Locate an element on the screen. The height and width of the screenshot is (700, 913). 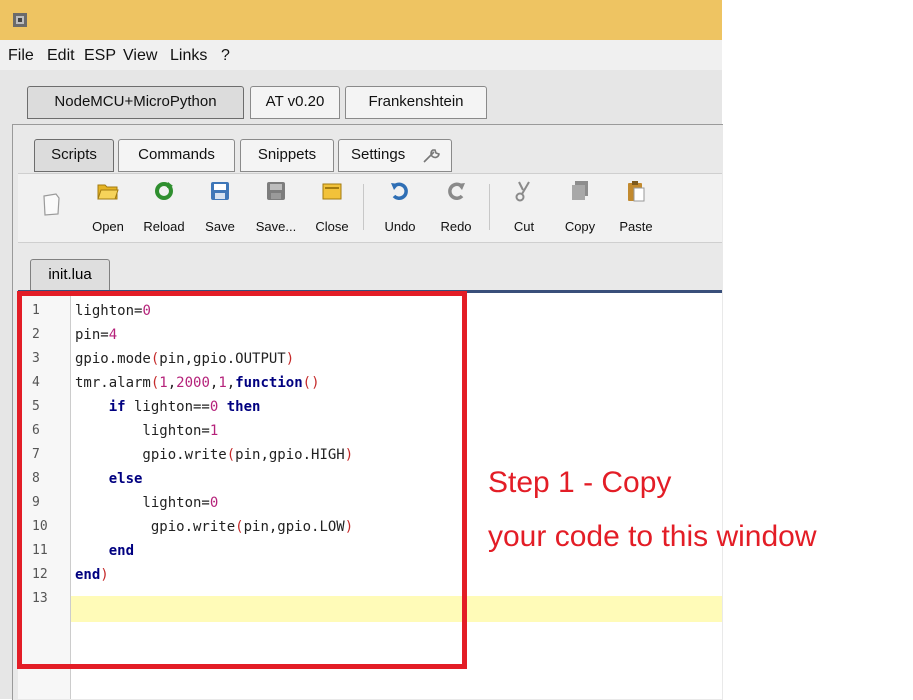
copy-label: Copy is located at coordinates (580, 226).